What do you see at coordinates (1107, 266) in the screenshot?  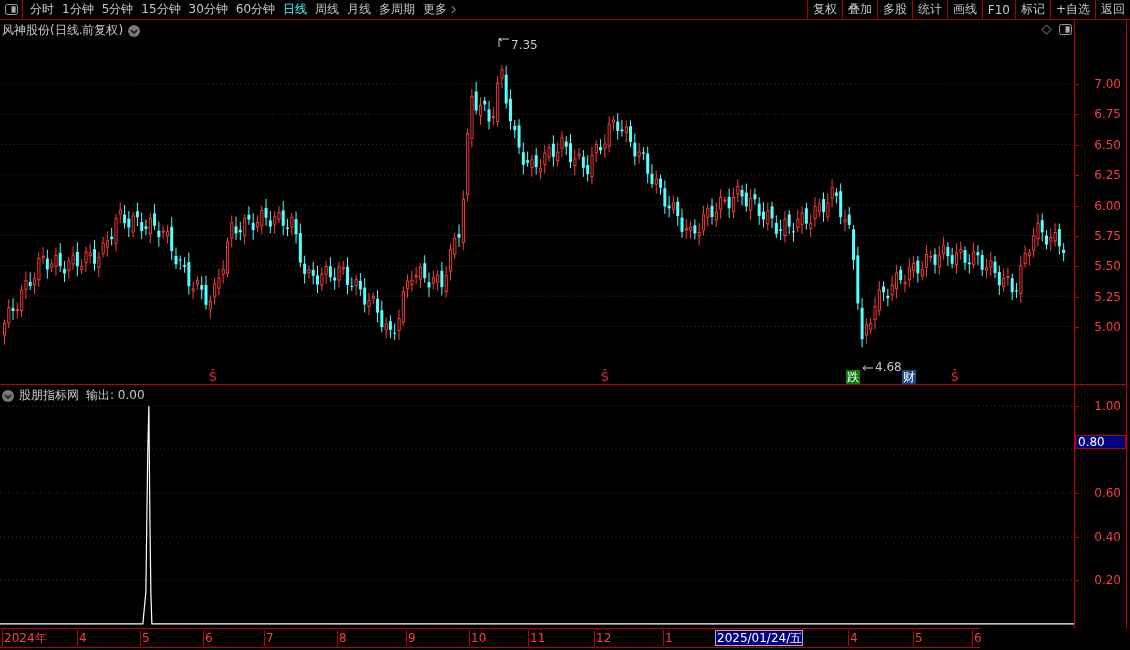 I see `axis-label: 5.50` at bounding box center [1107, 266].